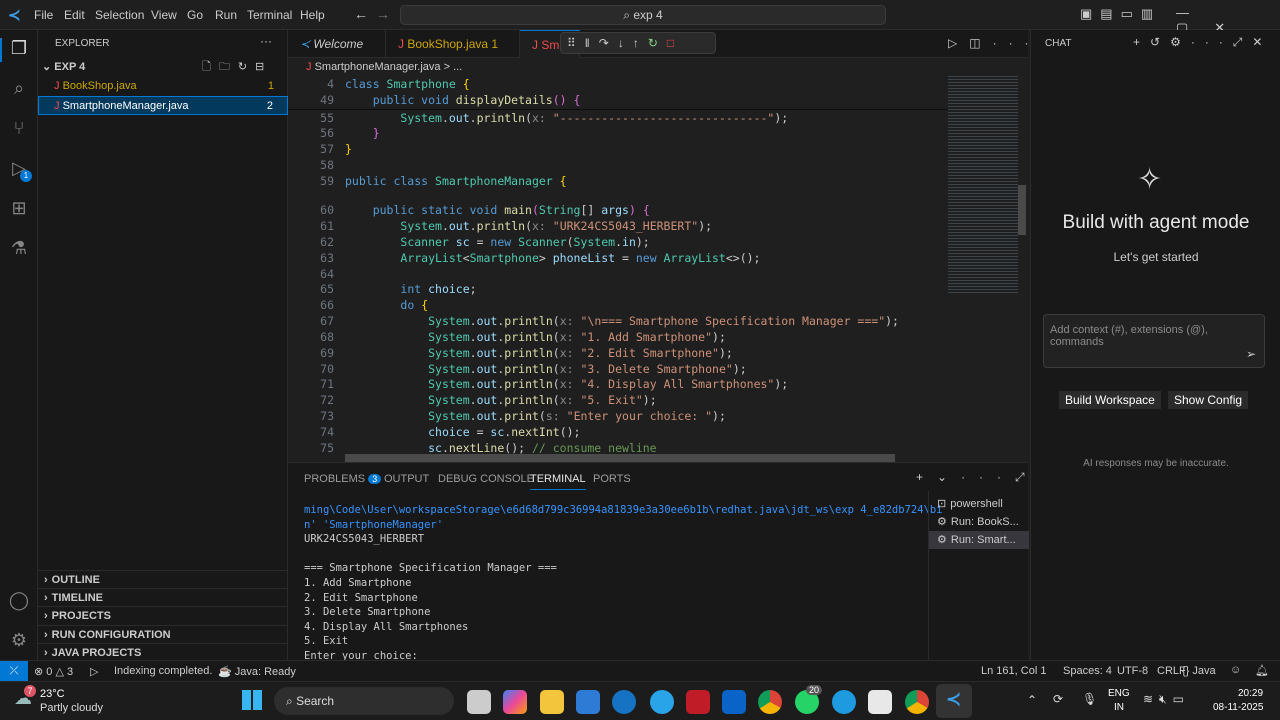 The image size is (1280, 720). Describe the element at coordinates (625, 43) in the screenshot. I see `step-into-icon: ↓` at that location.